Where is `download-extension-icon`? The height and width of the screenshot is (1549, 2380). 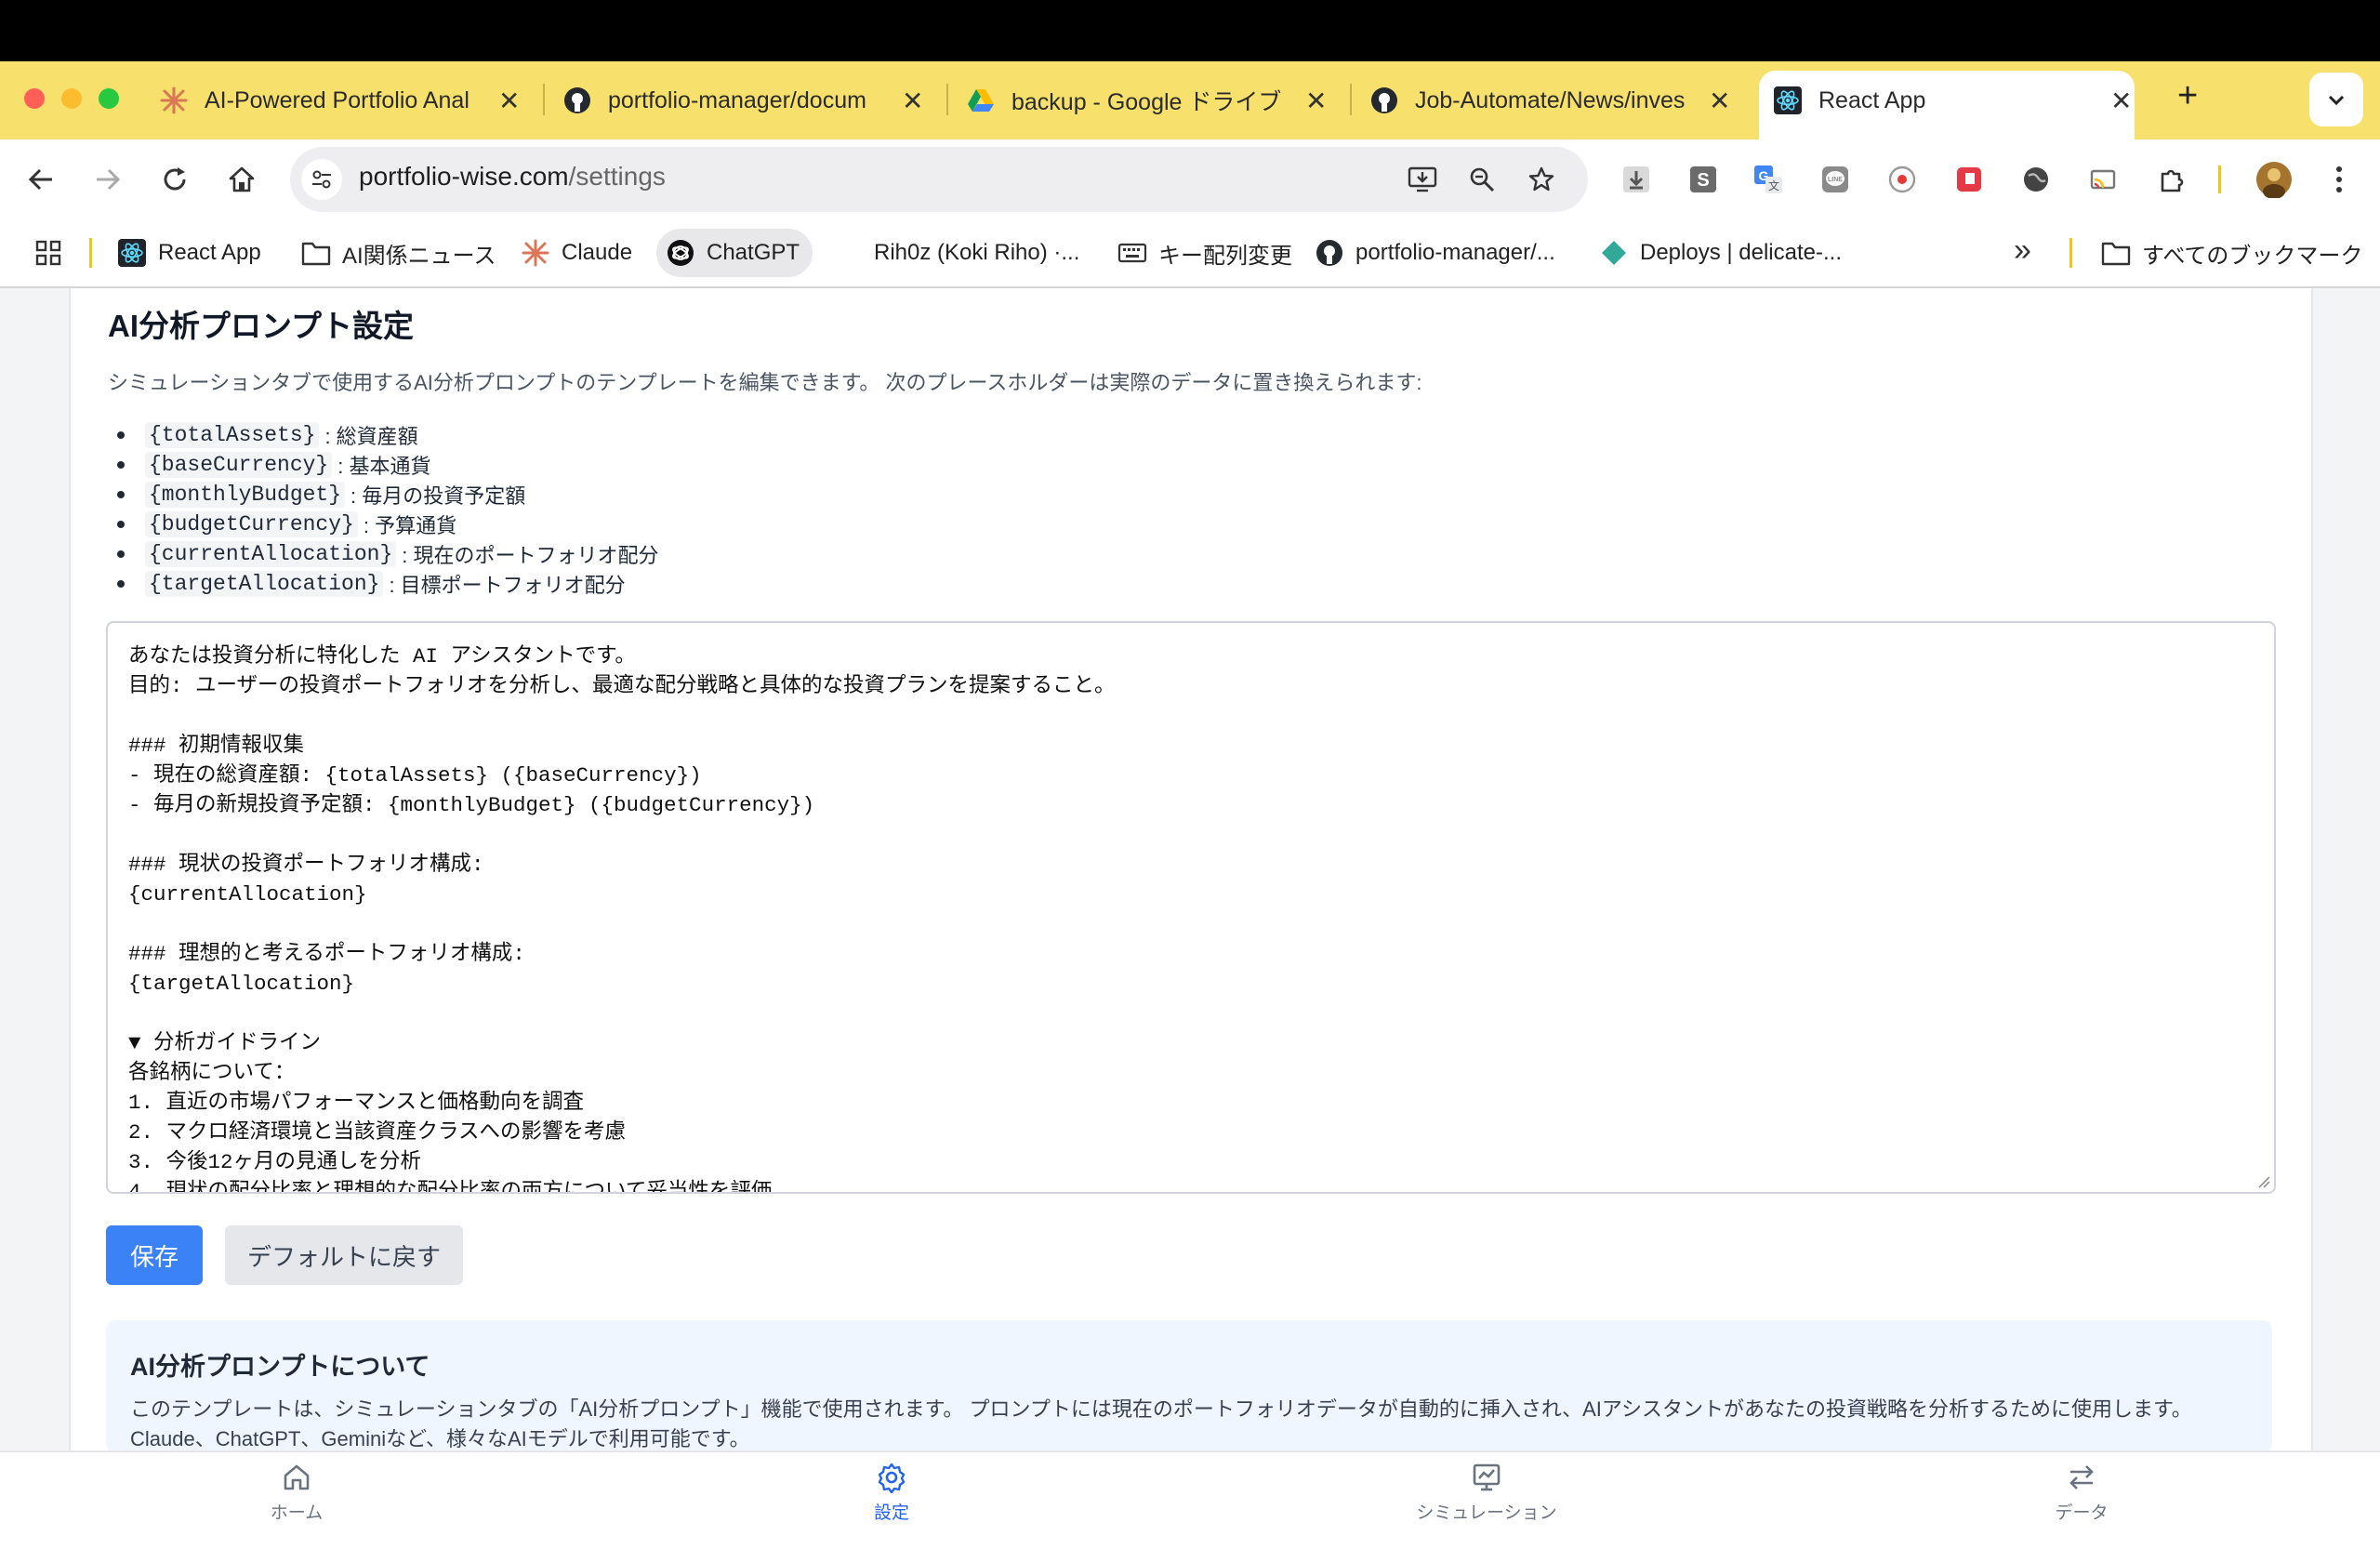 download-extension-icon is located at coordinates (1636, 179).